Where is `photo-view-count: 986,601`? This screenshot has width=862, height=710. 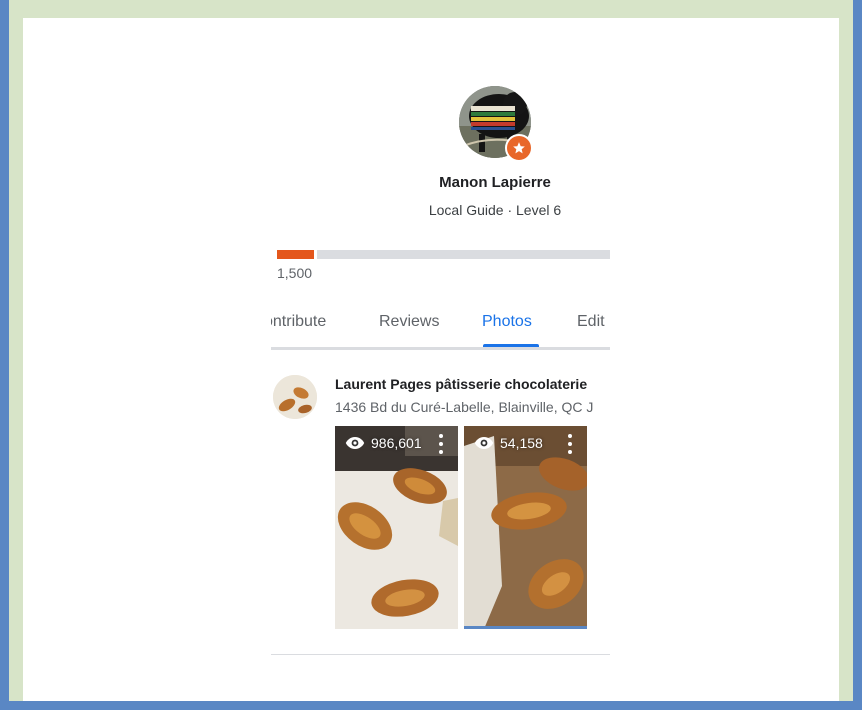 photo-view-count: 986,601 is located at coordinates (383, 443).